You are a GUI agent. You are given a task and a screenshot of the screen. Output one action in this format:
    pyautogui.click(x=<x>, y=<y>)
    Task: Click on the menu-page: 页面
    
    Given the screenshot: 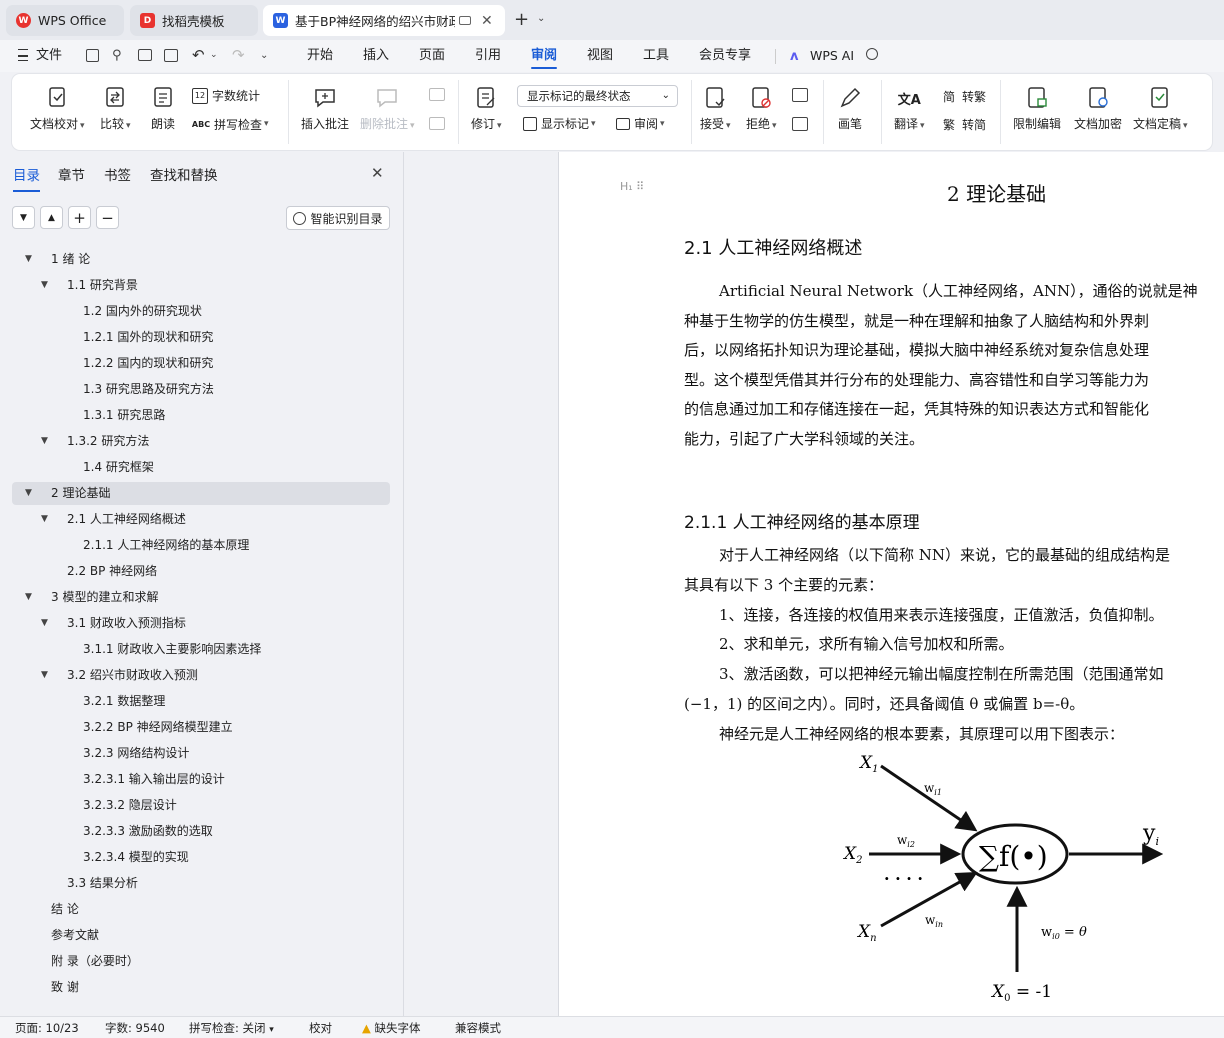 What is the action you would take?
    pyautogui.click(x=432, y=56)
    